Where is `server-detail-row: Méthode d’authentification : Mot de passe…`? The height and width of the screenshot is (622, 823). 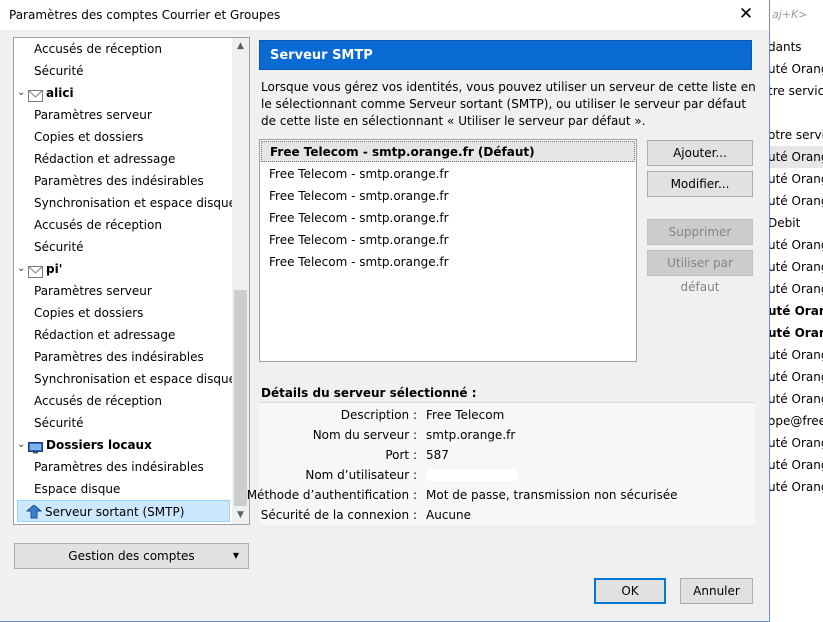 server-detail-row: Méthode d’authentification : Mot de passe… is located at coordinates (501, 495).